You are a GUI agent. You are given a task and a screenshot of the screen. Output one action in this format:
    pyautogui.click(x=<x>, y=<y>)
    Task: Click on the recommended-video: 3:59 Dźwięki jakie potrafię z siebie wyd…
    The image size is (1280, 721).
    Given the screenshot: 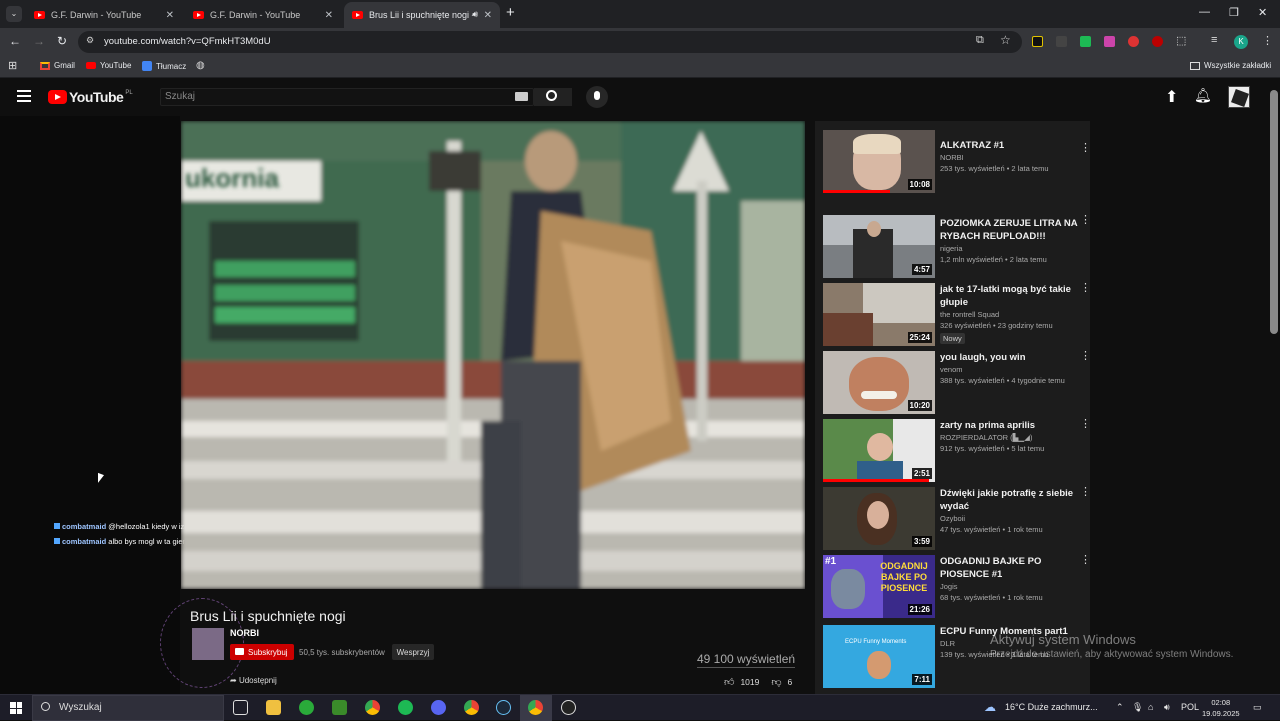 What is the action you would take?
    pyautogui.click(x=957, y=519)
    